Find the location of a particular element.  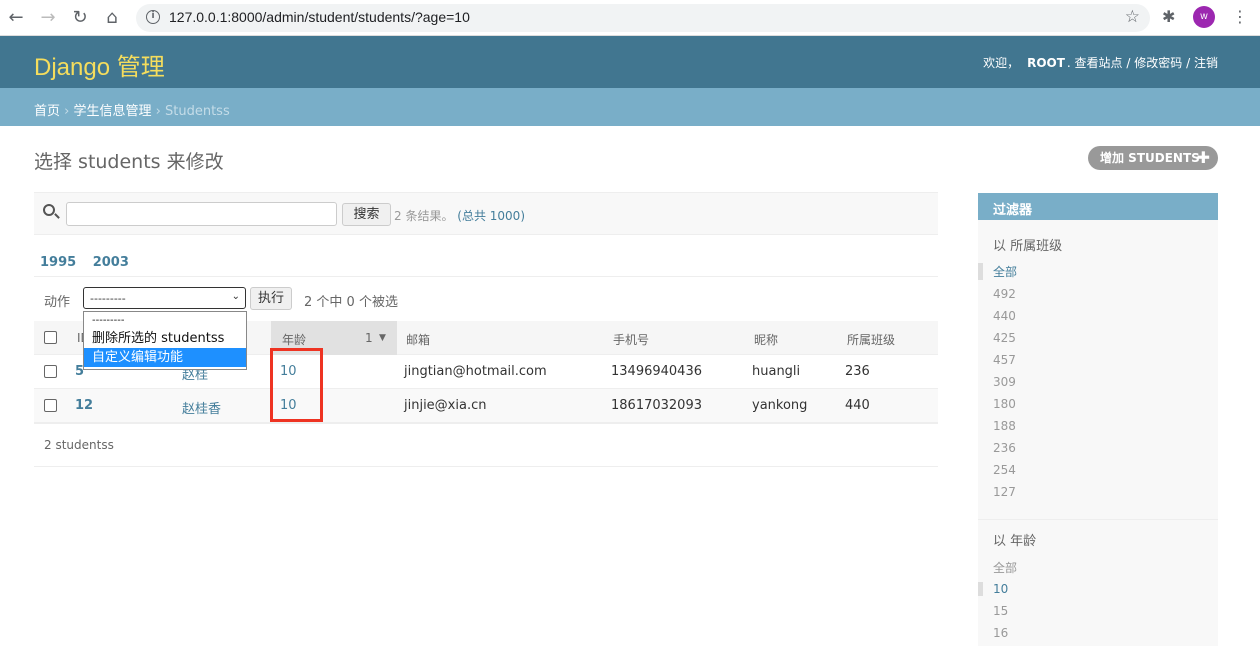

row-id-link: 12 is located at coordinates (84, 405).